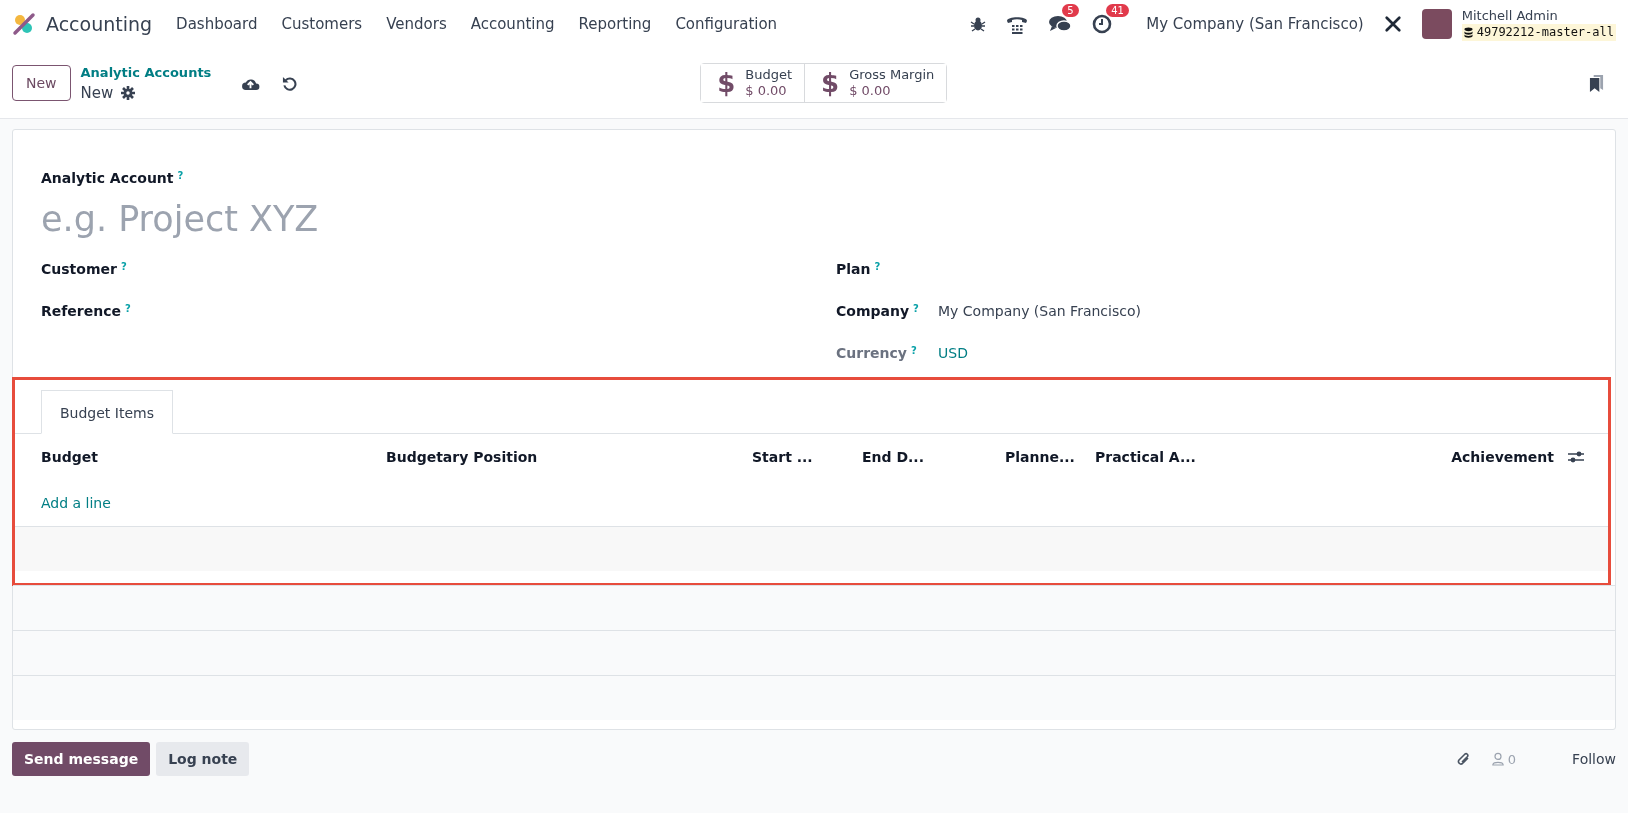 The image size is (1628, 813). What do you see at coordinates (97, 93) in the screenshot?
I see `record-name: New` at bounding box center [97, 93].